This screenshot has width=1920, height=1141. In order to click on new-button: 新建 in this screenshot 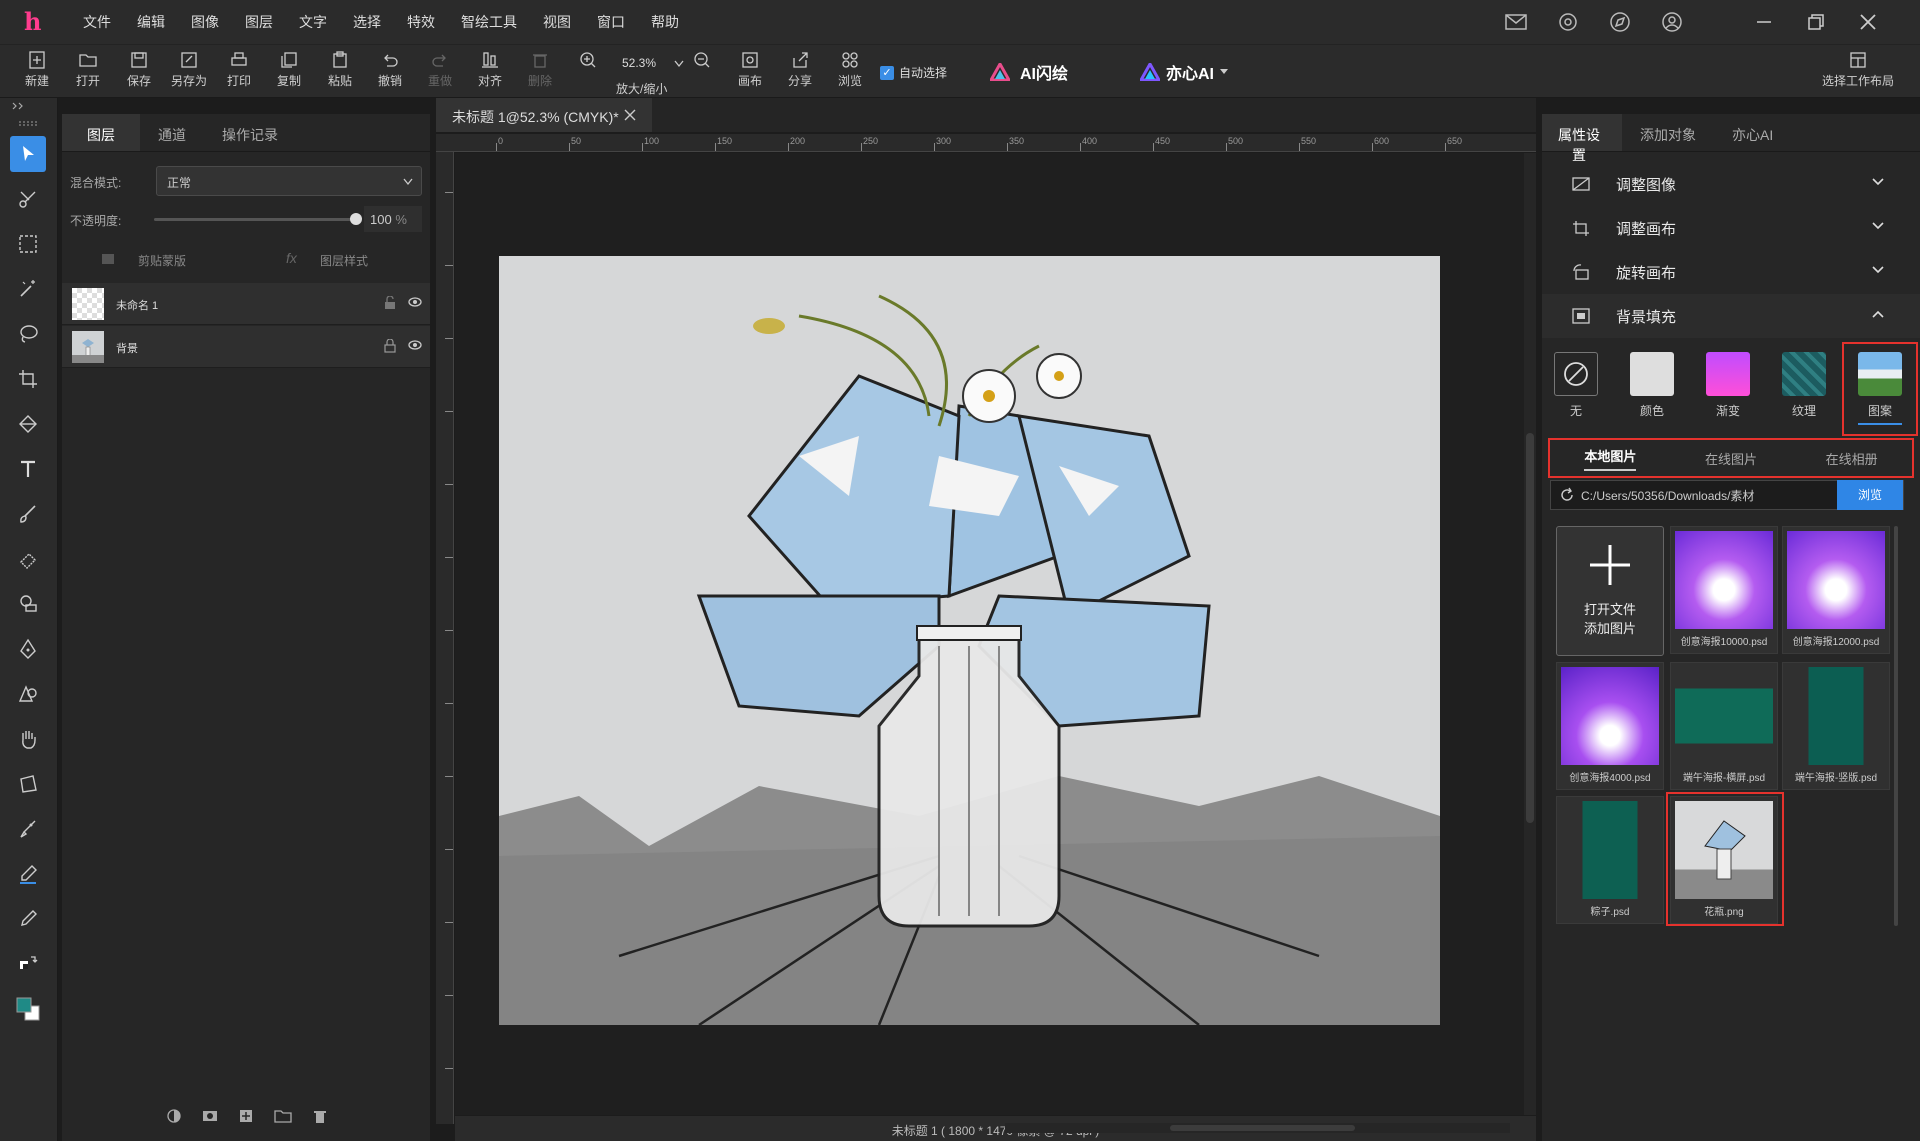, I will do `click(37, 69)`.